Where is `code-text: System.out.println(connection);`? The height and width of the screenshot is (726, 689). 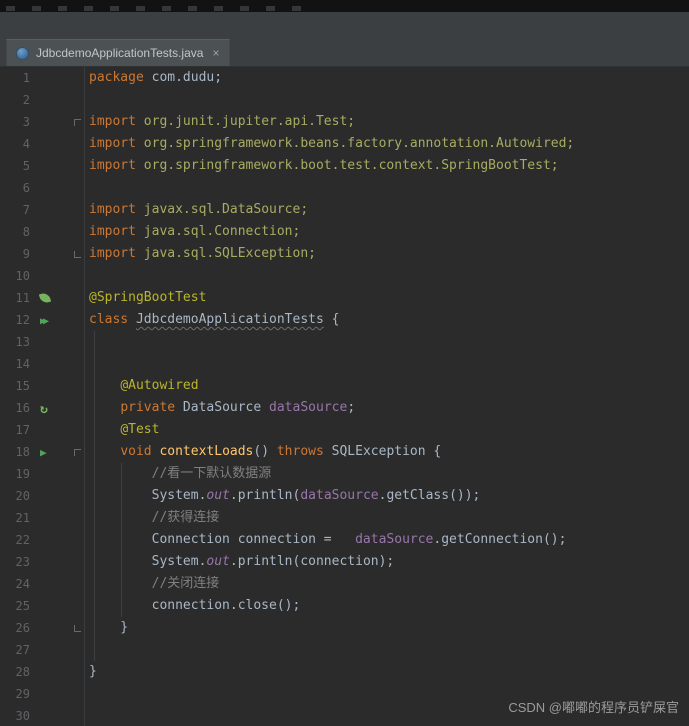 code-text: System.out.println(connection); is located at coordinates (240, 562).